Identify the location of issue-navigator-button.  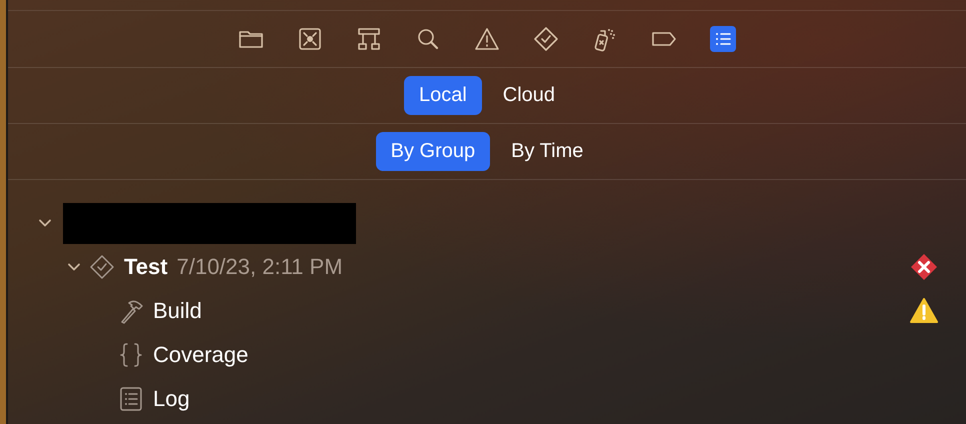
(487, 39).